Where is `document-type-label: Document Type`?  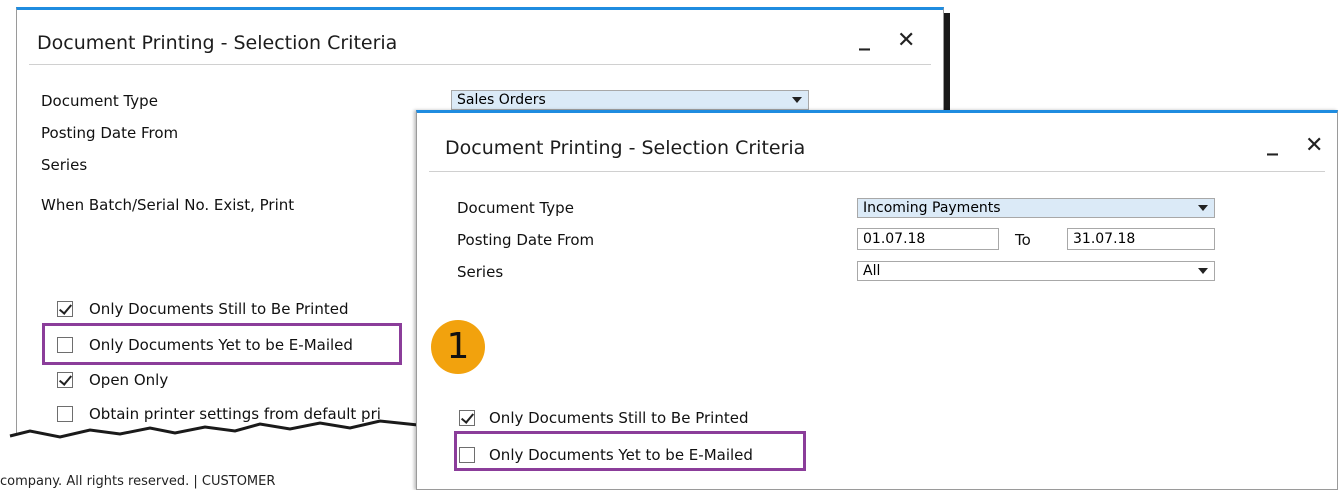 document-type-label: Document Type is located at coordinates (515, 208).